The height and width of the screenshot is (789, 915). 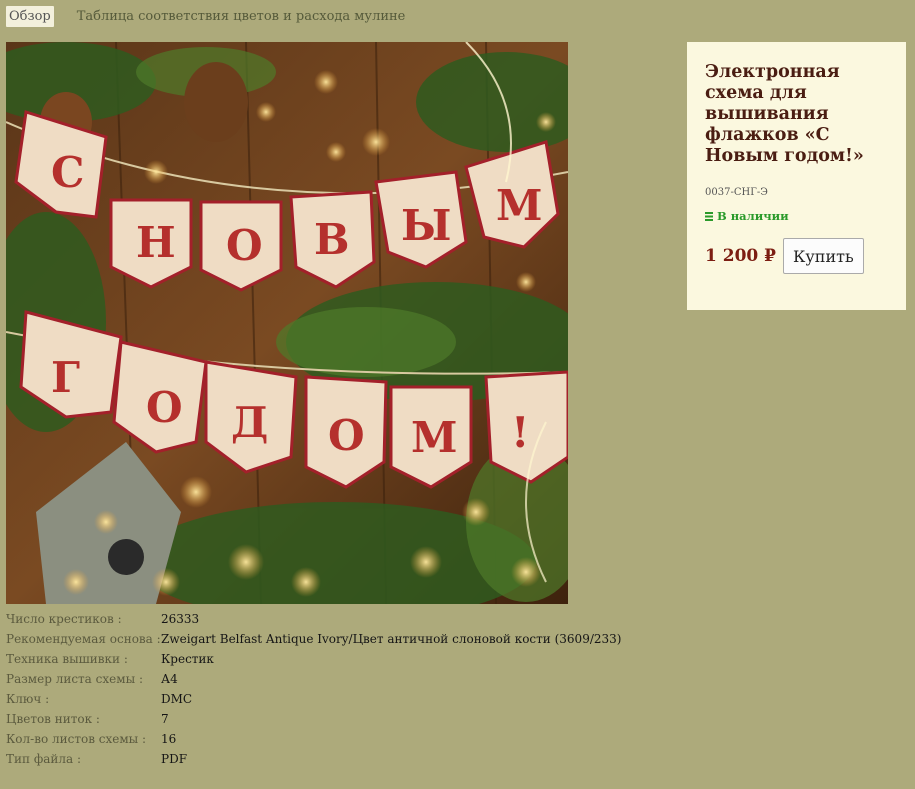 I want to click on buy-row: 1 200 ₽ Купить, so click(x=796, y=256).